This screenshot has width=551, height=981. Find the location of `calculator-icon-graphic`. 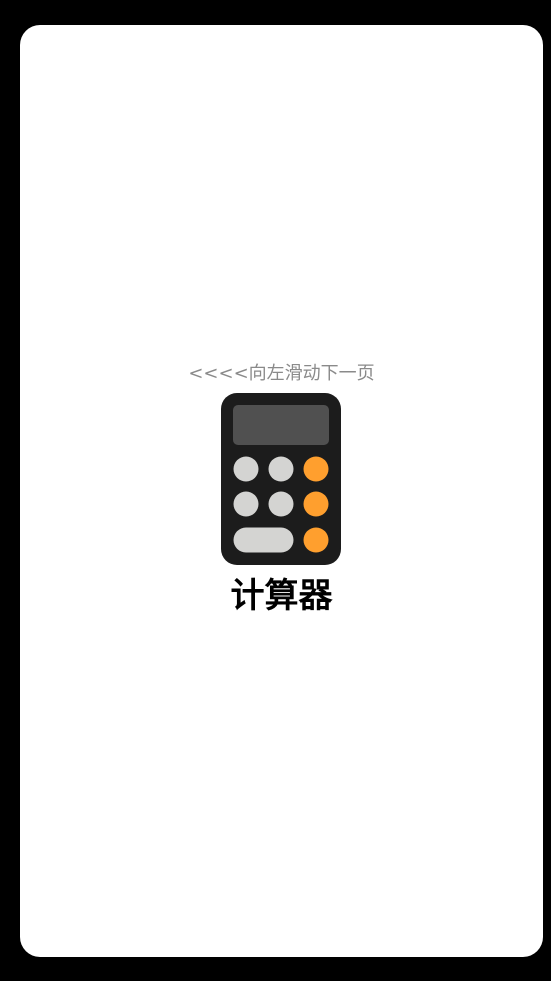

calculator-icon-graphic is located at coordinates (281, 479).